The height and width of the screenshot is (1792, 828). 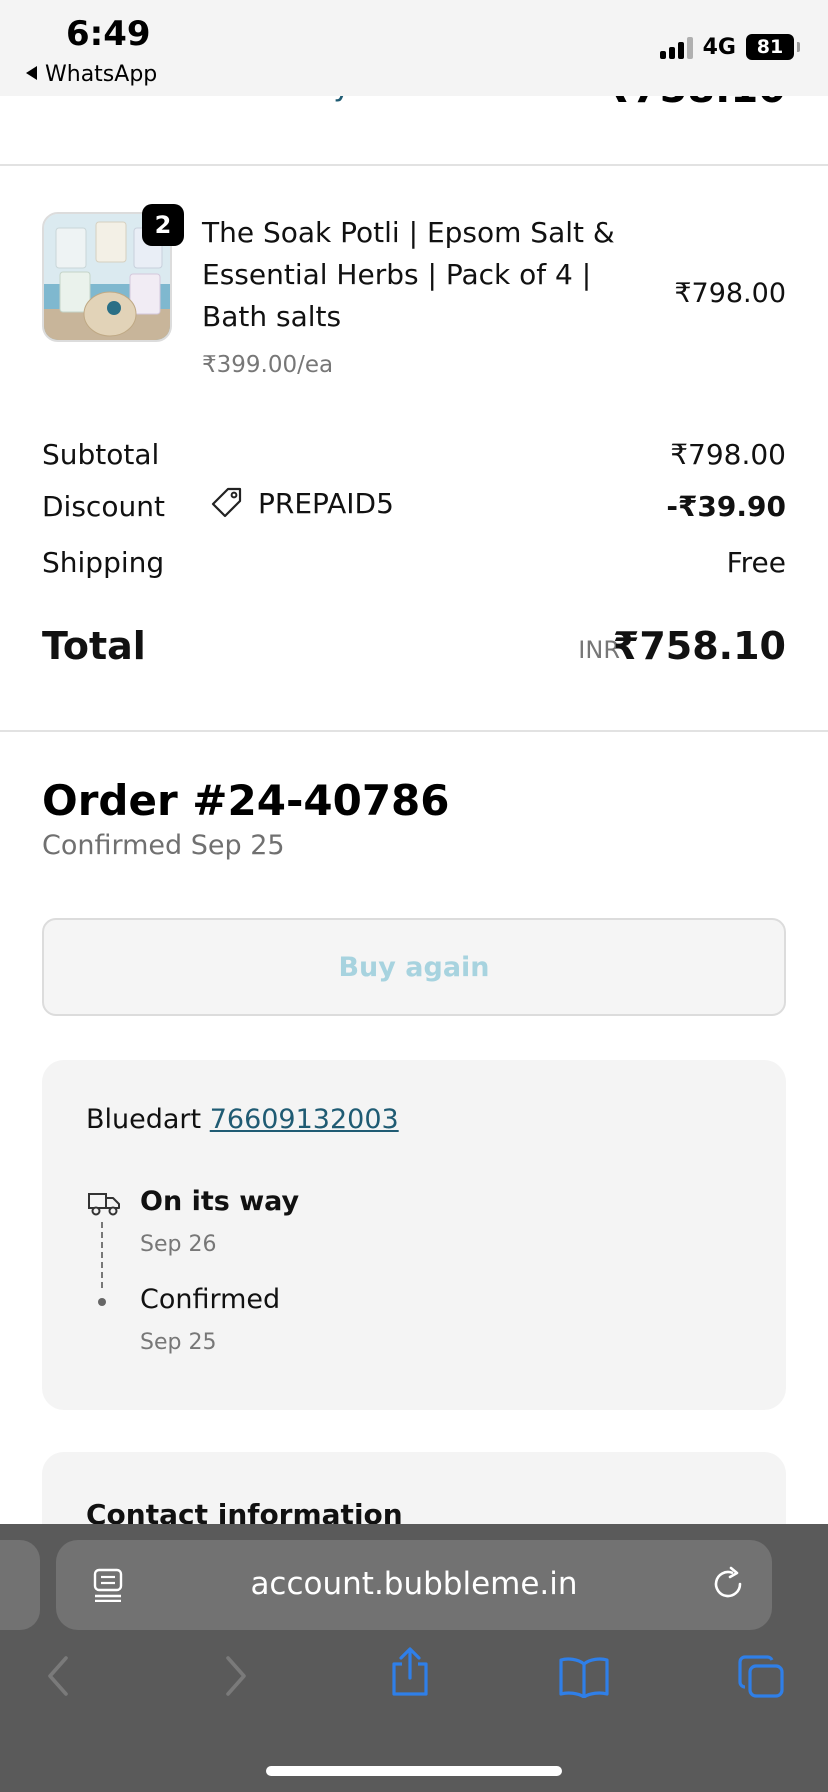 I want to click on subtotal-value: ₹798.00, so click(x=728, y=454).